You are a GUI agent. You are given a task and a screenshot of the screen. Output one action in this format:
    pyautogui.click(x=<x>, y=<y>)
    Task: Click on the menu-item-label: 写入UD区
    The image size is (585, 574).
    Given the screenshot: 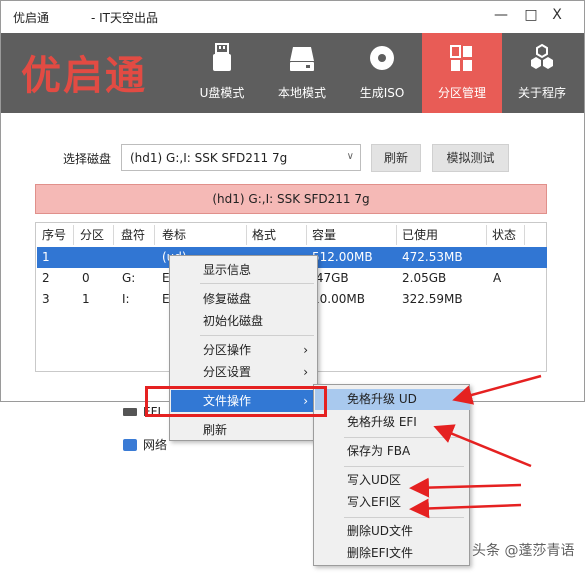 What is the action you would take?
    pyautogui.click(x=374, y=480)
    